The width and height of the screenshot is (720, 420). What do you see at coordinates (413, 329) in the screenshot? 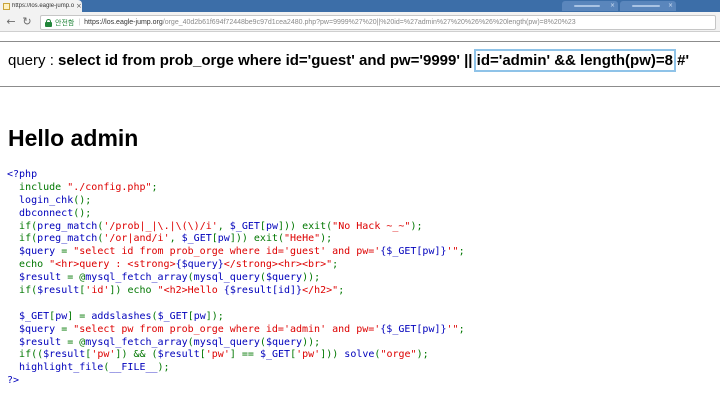
I see `code-token: {$_GET[pw]}` at bounding box center [413, 329].